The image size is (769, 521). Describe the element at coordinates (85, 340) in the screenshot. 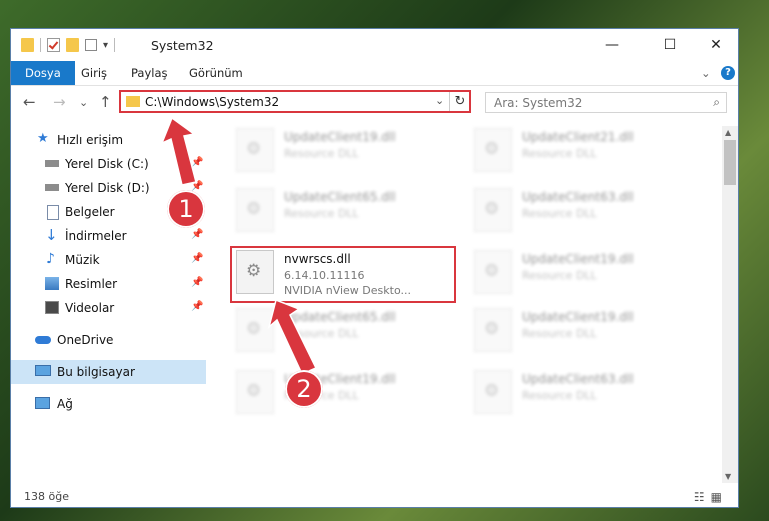

I see `sidebar-item-label: OneDrive` at that location.